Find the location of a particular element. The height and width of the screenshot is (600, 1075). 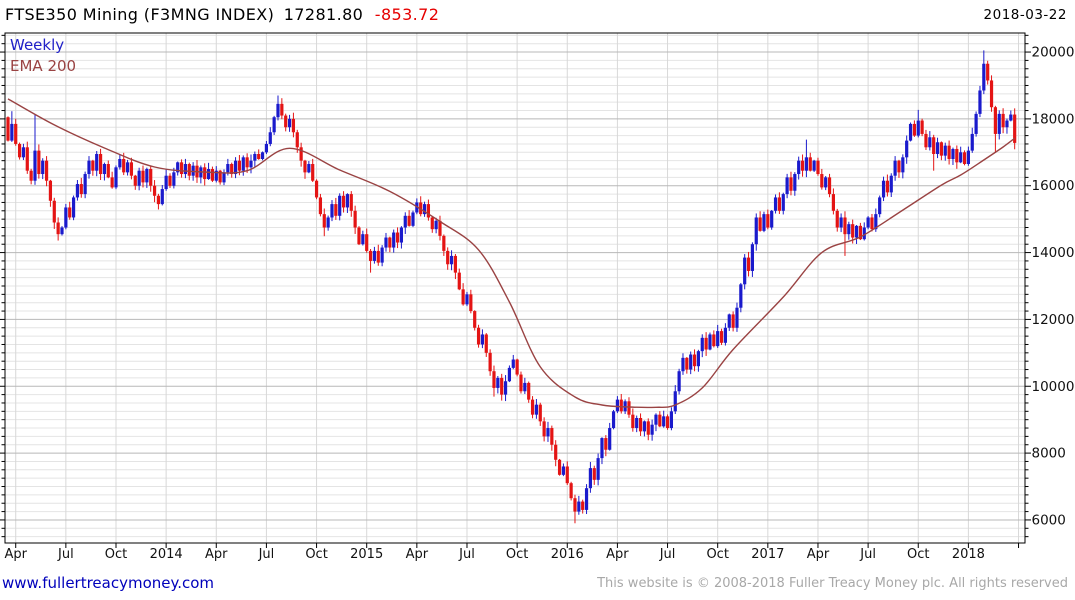

y-axis-labels: 6000 8000 10000 12000 14000 16000 18000 20000 is located at coordinates (1053, 287).